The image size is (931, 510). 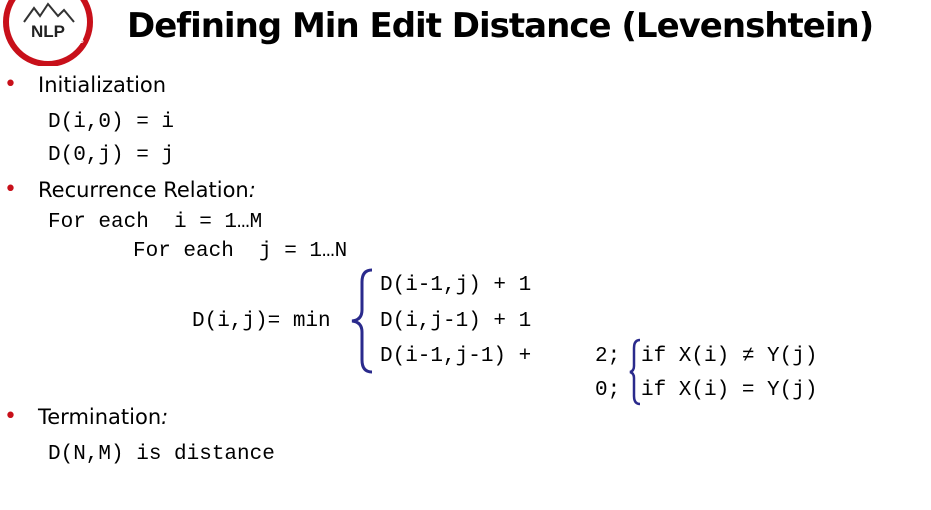 What do you see at coordinates (608, 356) in the screenshot?
I see `subcase-1-cost: 2;` at bounding box center [608, 356].